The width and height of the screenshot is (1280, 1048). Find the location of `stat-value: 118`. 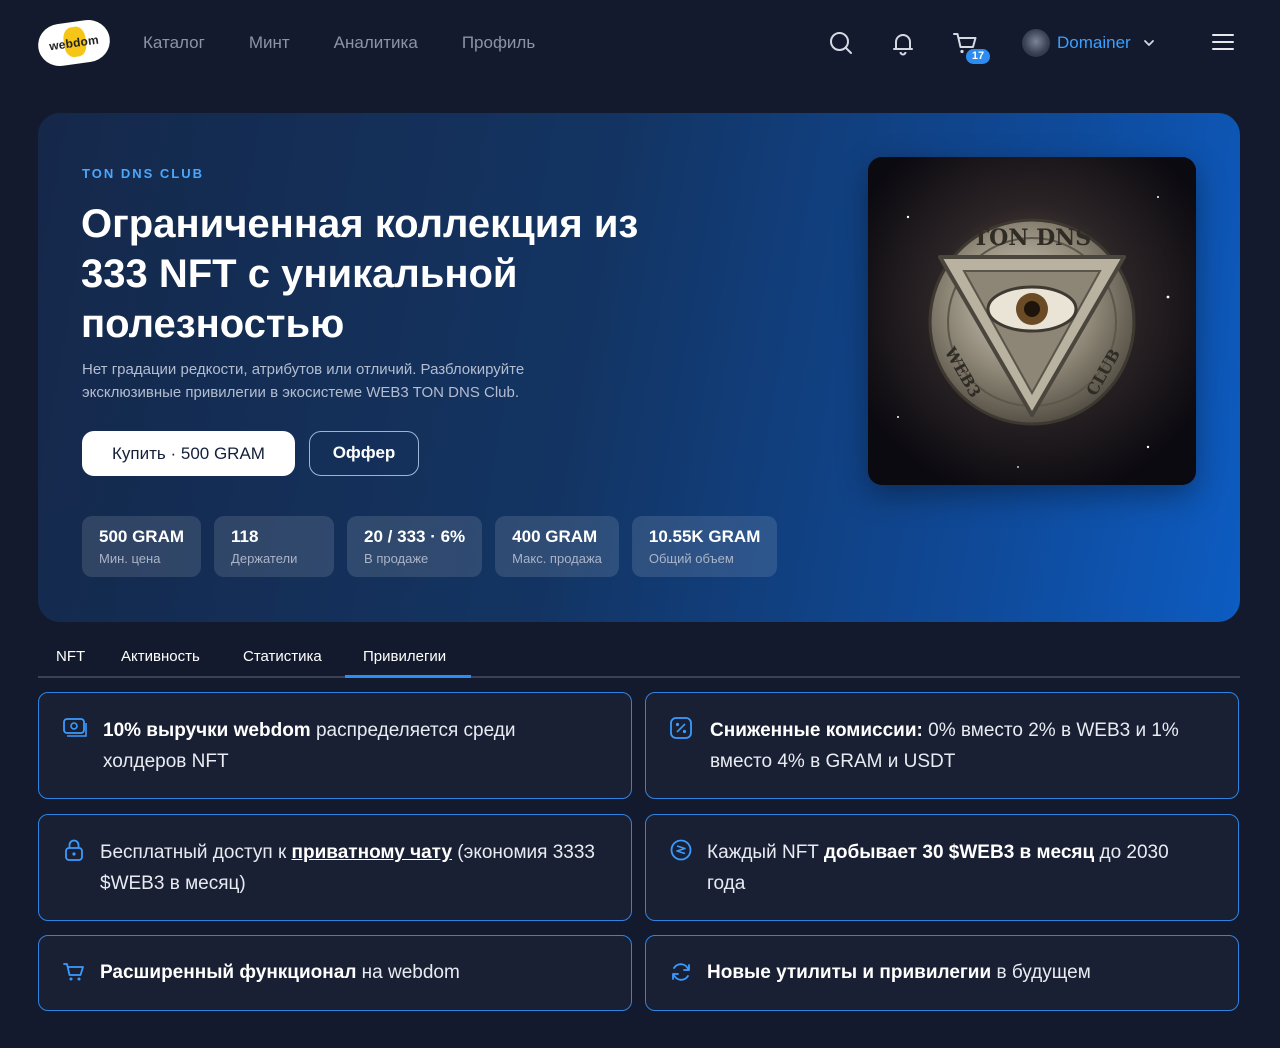

stat-value: 118 is located at coordinates (245, 536).